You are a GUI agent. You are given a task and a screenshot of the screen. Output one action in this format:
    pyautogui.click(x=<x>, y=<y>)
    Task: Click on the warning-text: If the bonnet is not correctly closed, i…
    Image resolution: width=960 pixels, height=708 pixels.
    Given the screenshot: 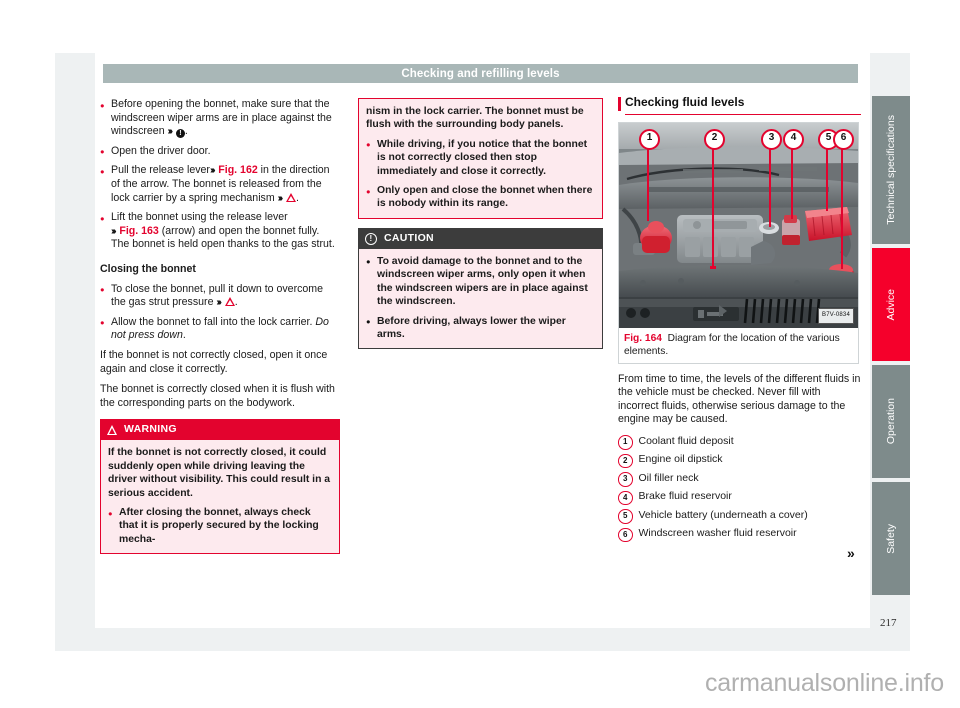 What is the action you would take?
    pyautogui.click(x=219, y=473)
    